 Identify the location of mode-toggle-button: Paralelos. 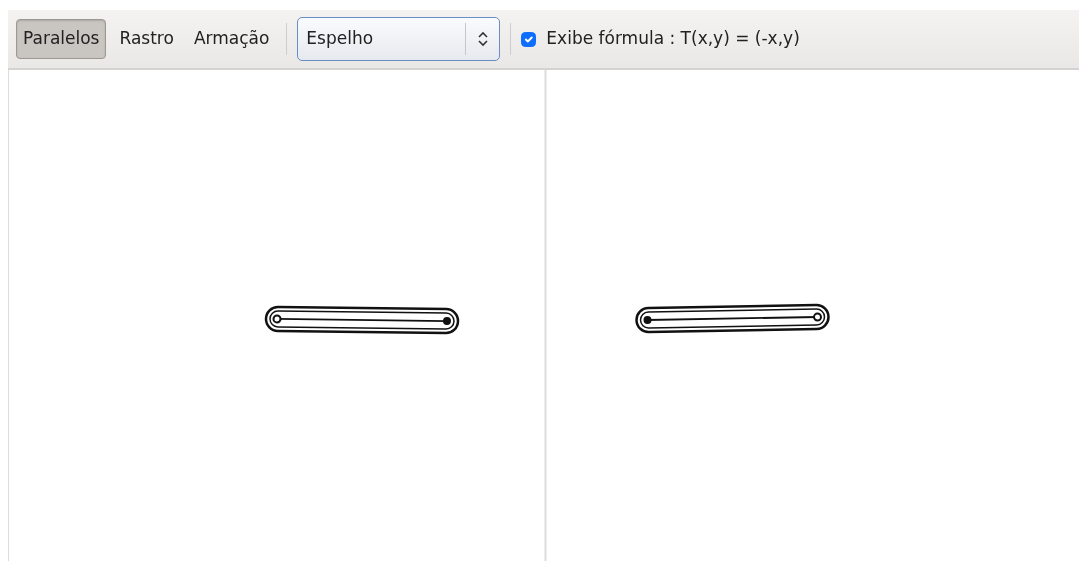
(61, 39).